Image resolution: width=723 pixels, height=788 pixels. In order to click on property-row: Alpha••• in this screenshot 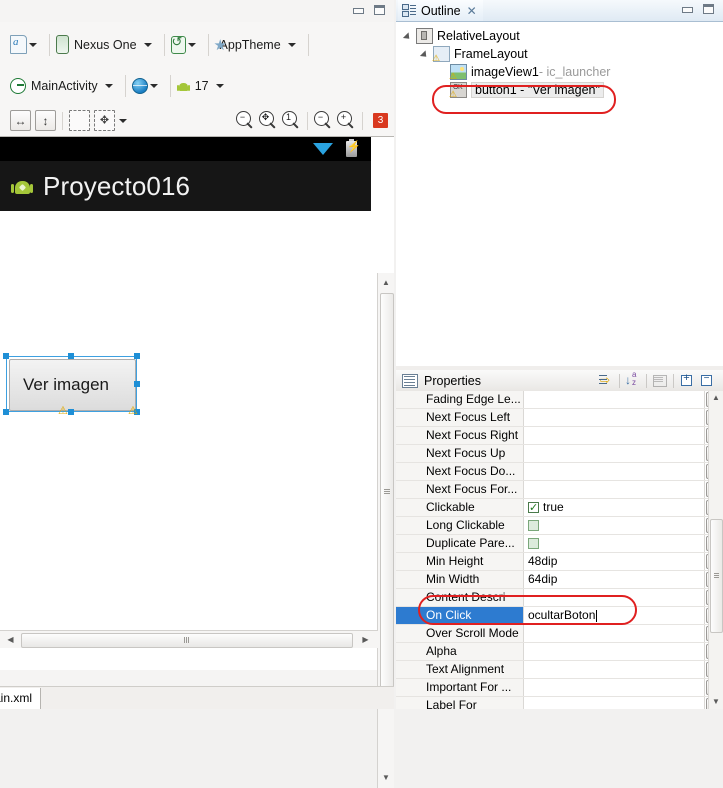, I will do `click(559, 652)`.